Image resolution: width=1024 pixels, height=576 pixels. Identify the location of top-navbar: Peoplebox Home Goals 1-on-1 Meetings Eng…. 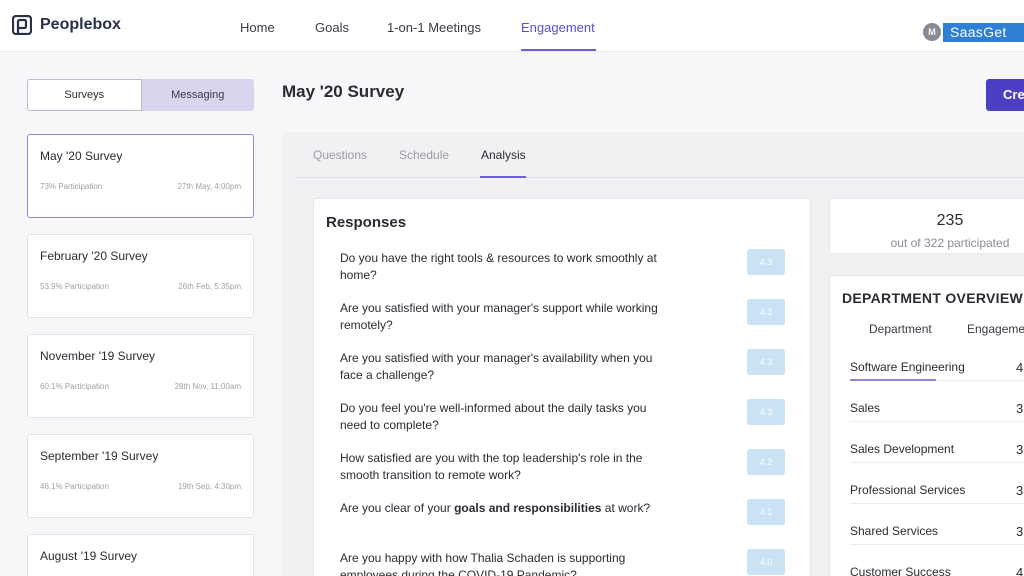
(512, 26).